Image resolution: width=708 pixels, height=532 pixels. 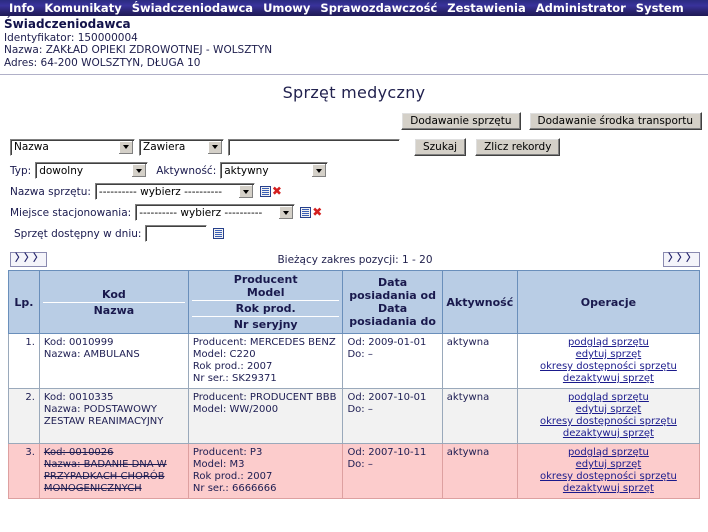 I want to click on header-producer-block: Producent Model Rok prod. Nr seryjny, so click(x=265, y=302).